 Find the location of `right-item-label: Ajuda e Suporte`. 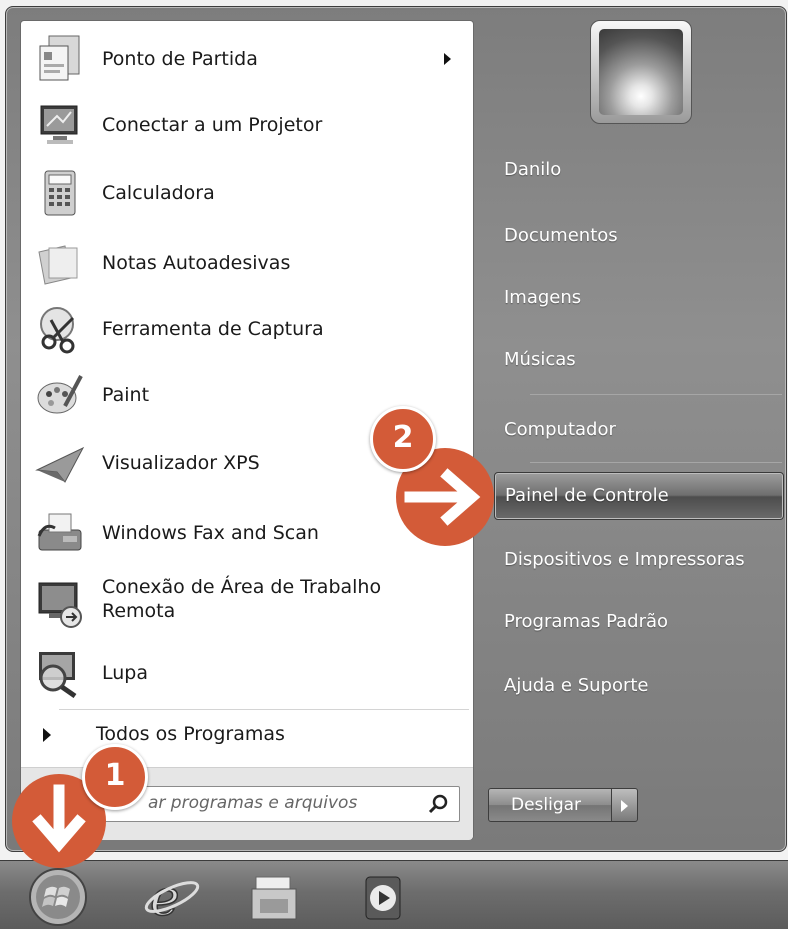

right-item-label: Ajuda e Suporte is located at coordinates (576, 685).